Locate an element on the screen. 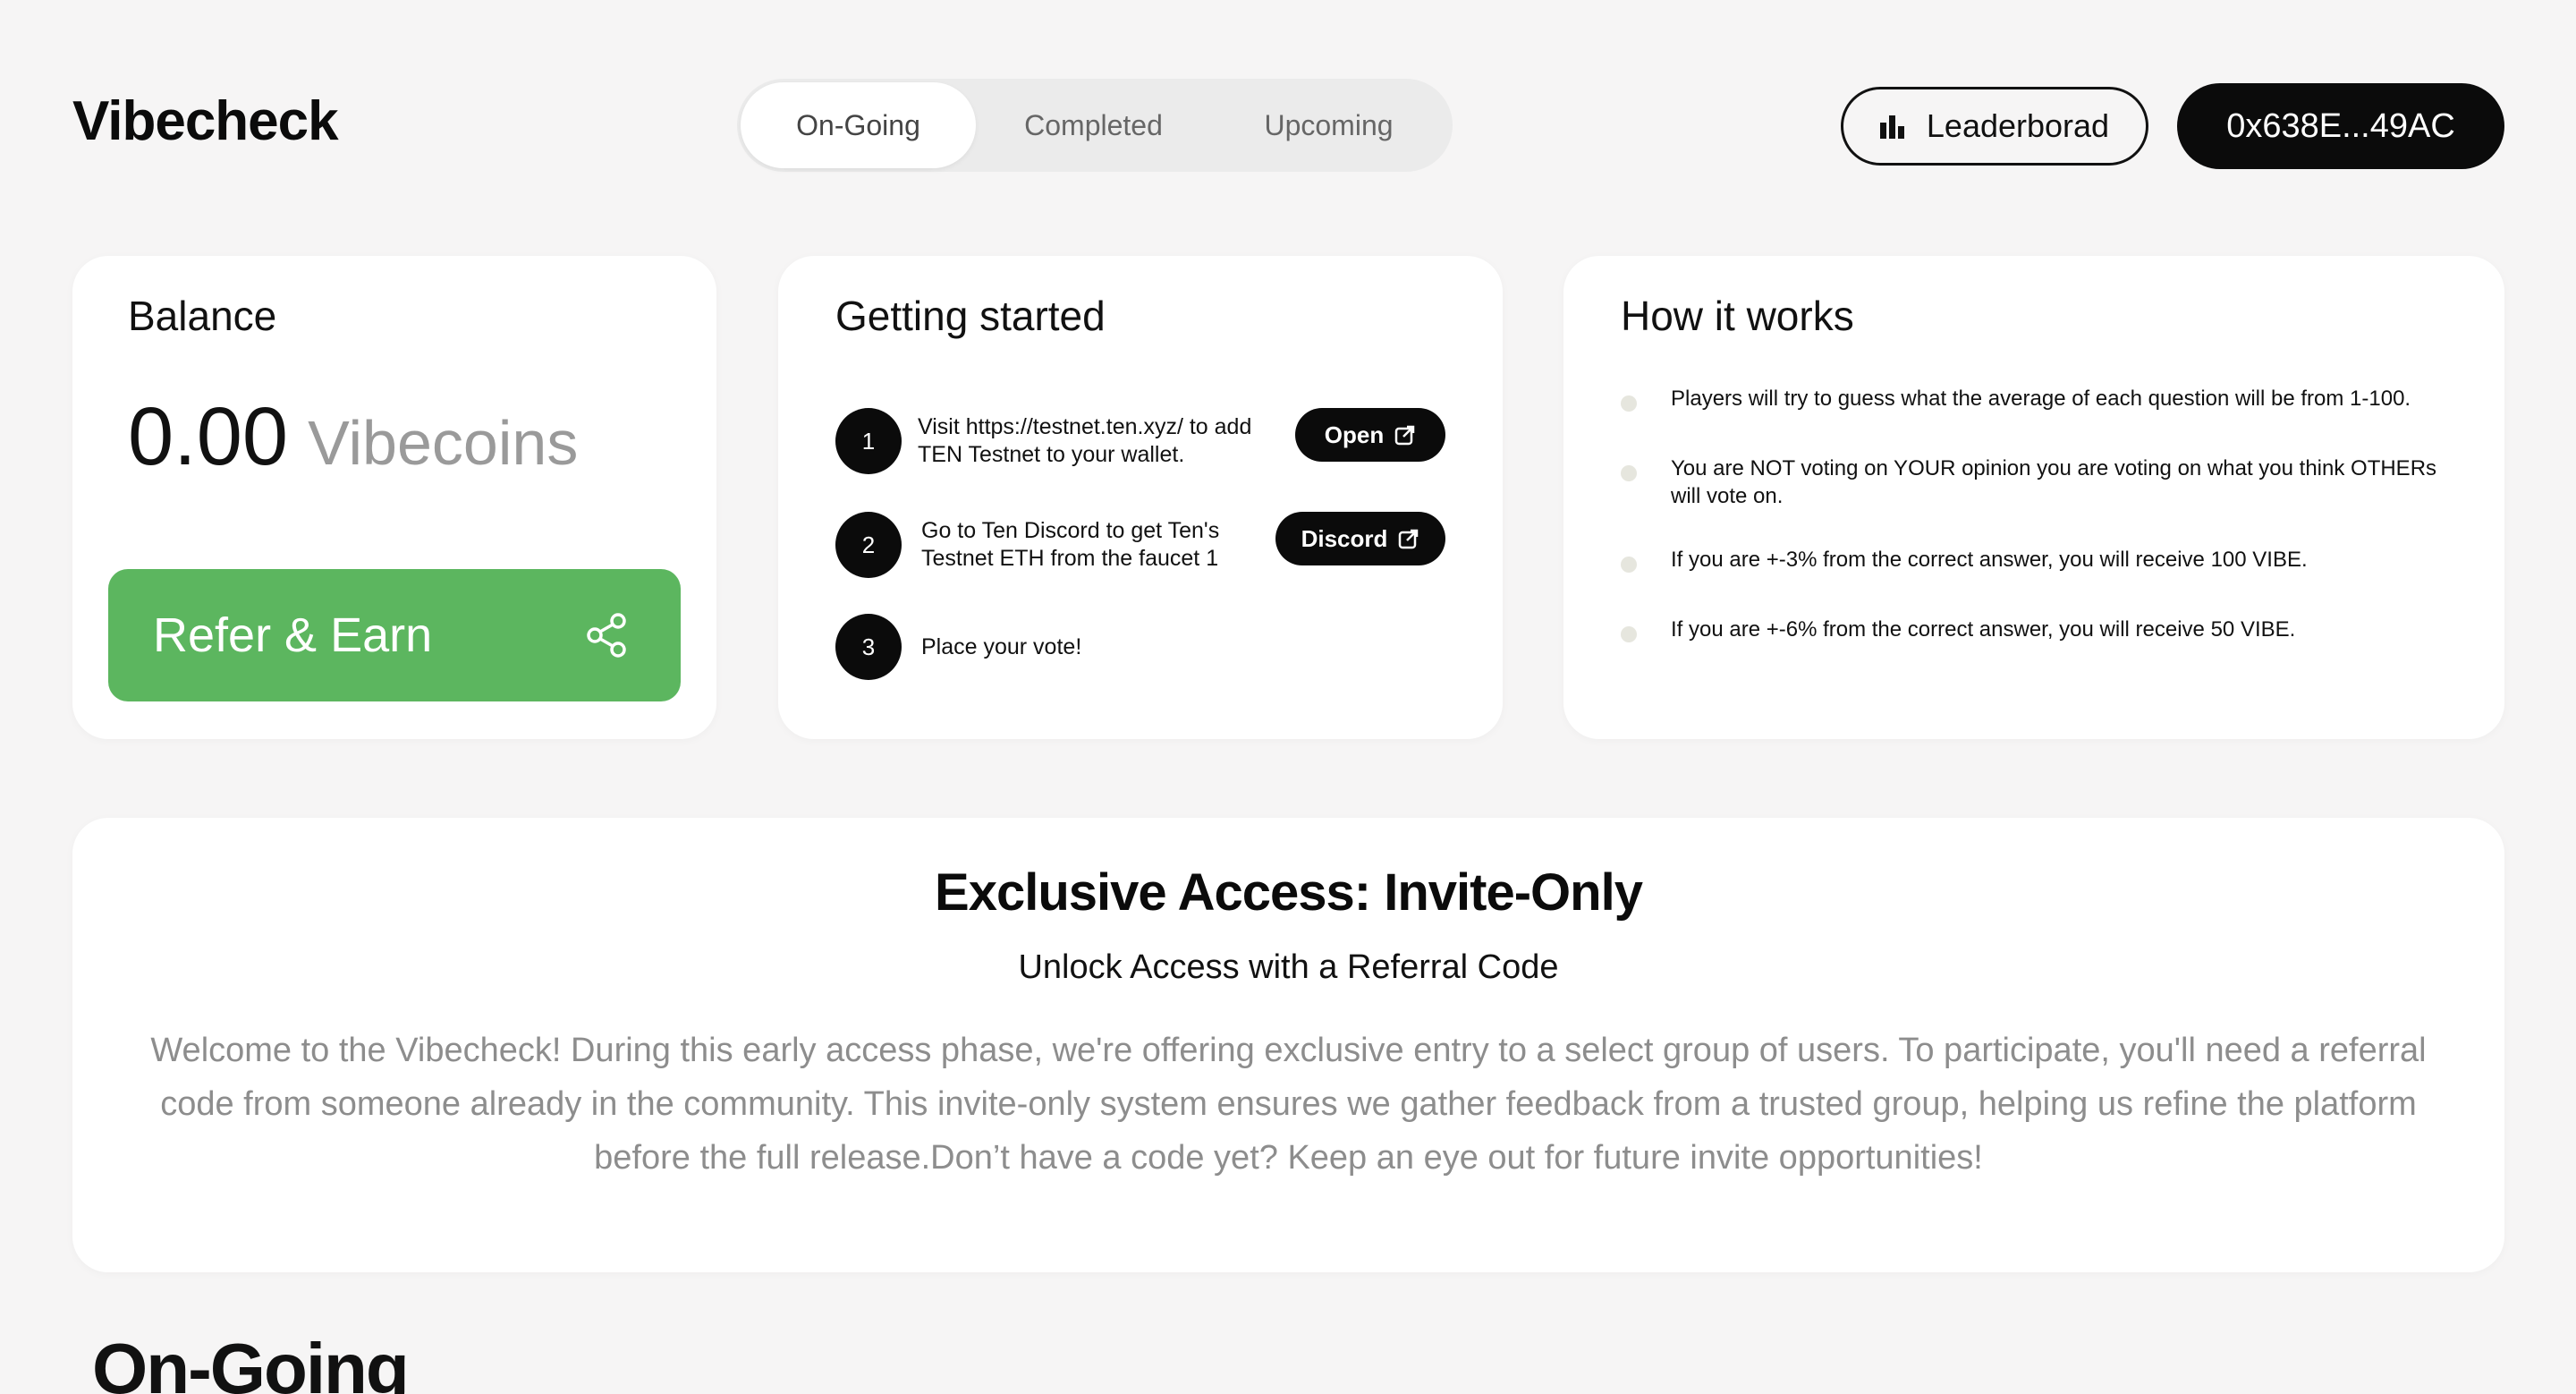  app-logo: Vibecheck is located at coordinates (205, 121).